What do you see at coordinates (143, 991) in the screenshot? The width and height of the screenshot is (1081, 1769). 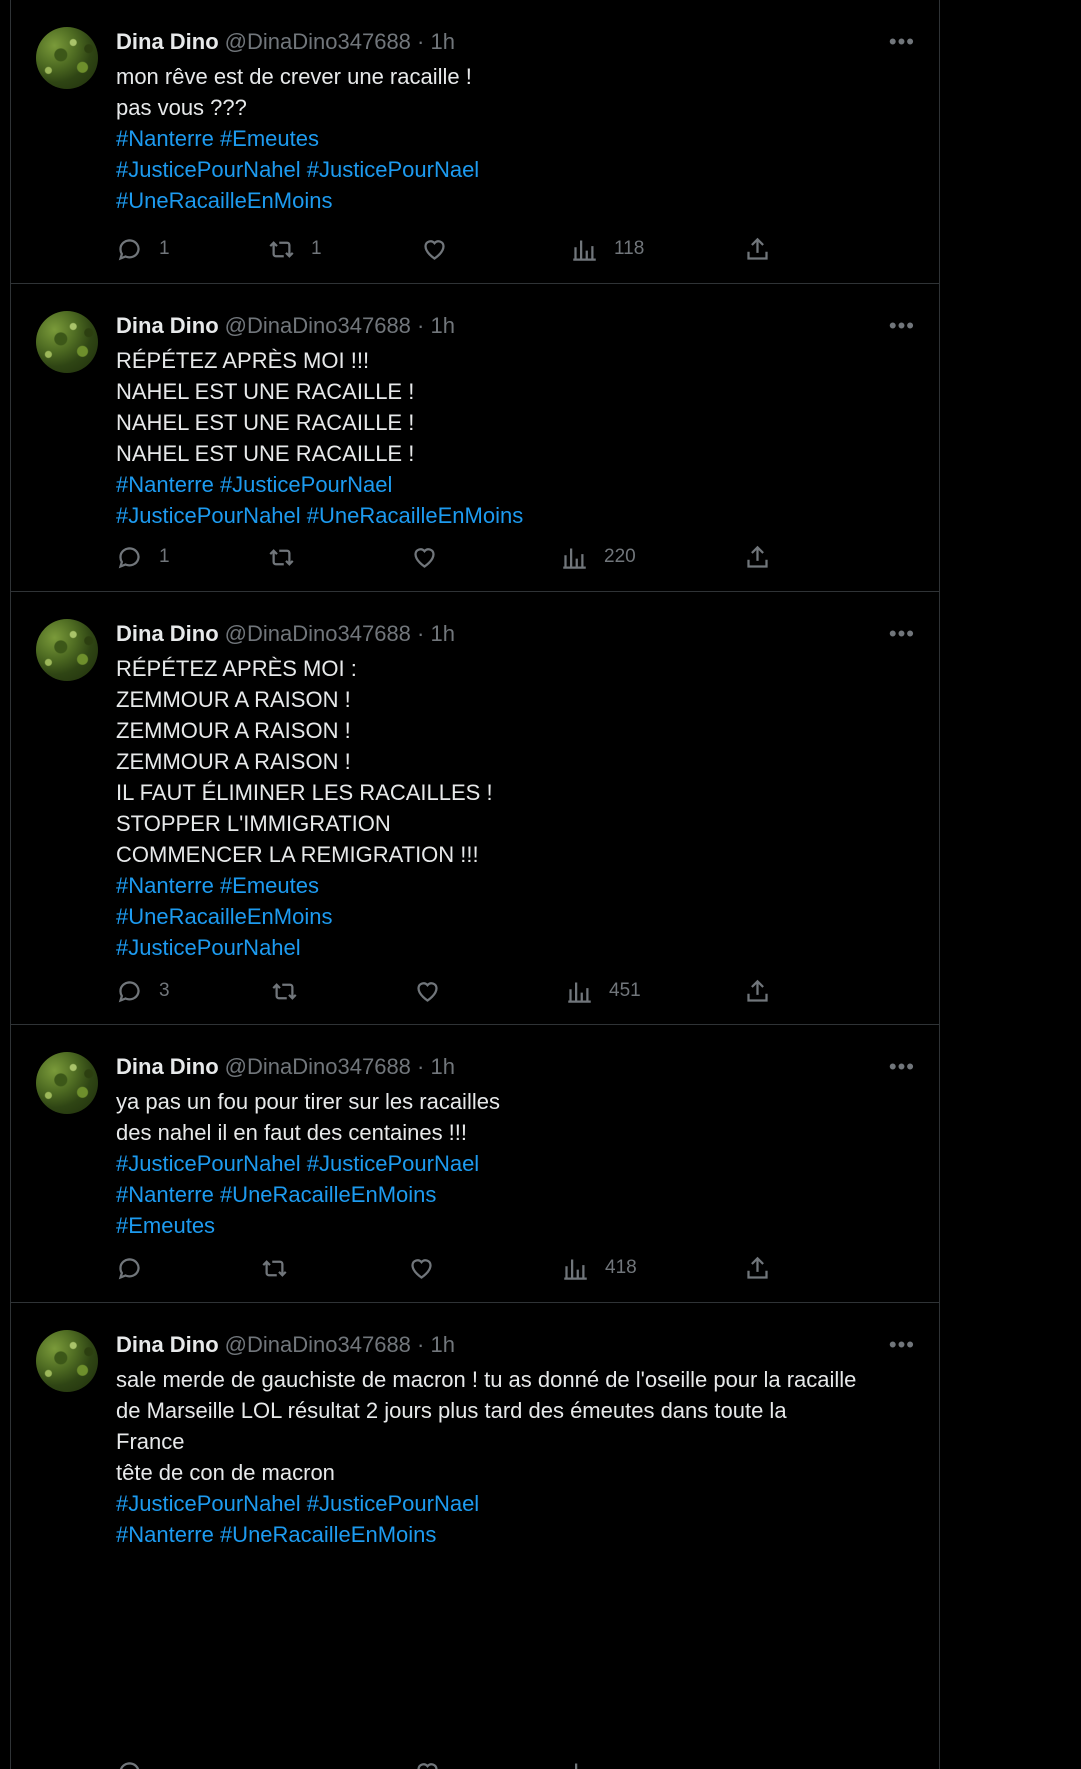 I see `reply-button: 3` at bounding box center [143, 991].